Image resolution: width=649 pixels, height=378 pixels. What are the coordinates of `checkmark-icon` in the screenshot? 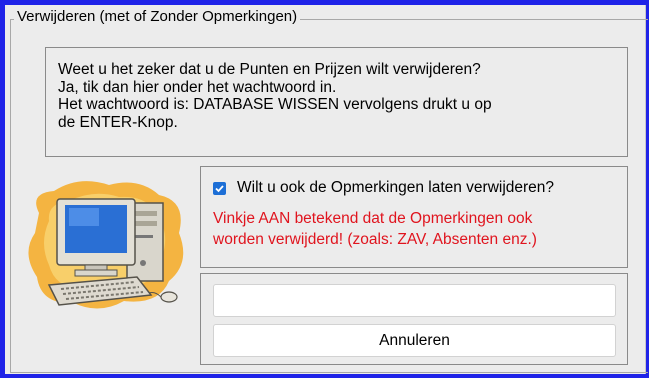 It's located at (219, 189).